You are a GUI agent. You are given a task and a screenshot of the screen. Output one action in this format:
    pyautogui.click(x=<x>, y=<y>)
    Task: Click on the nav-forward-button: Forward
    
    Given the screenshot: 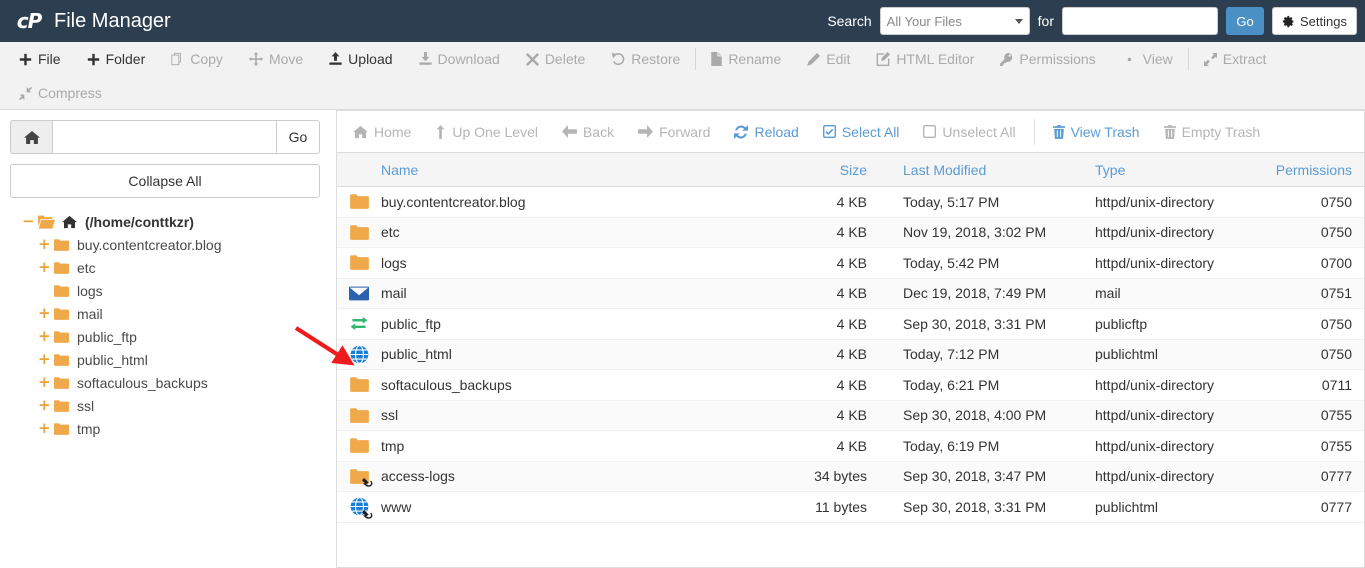 What is the action you would take?
    pyautogui.click(x=674, y=132)
    